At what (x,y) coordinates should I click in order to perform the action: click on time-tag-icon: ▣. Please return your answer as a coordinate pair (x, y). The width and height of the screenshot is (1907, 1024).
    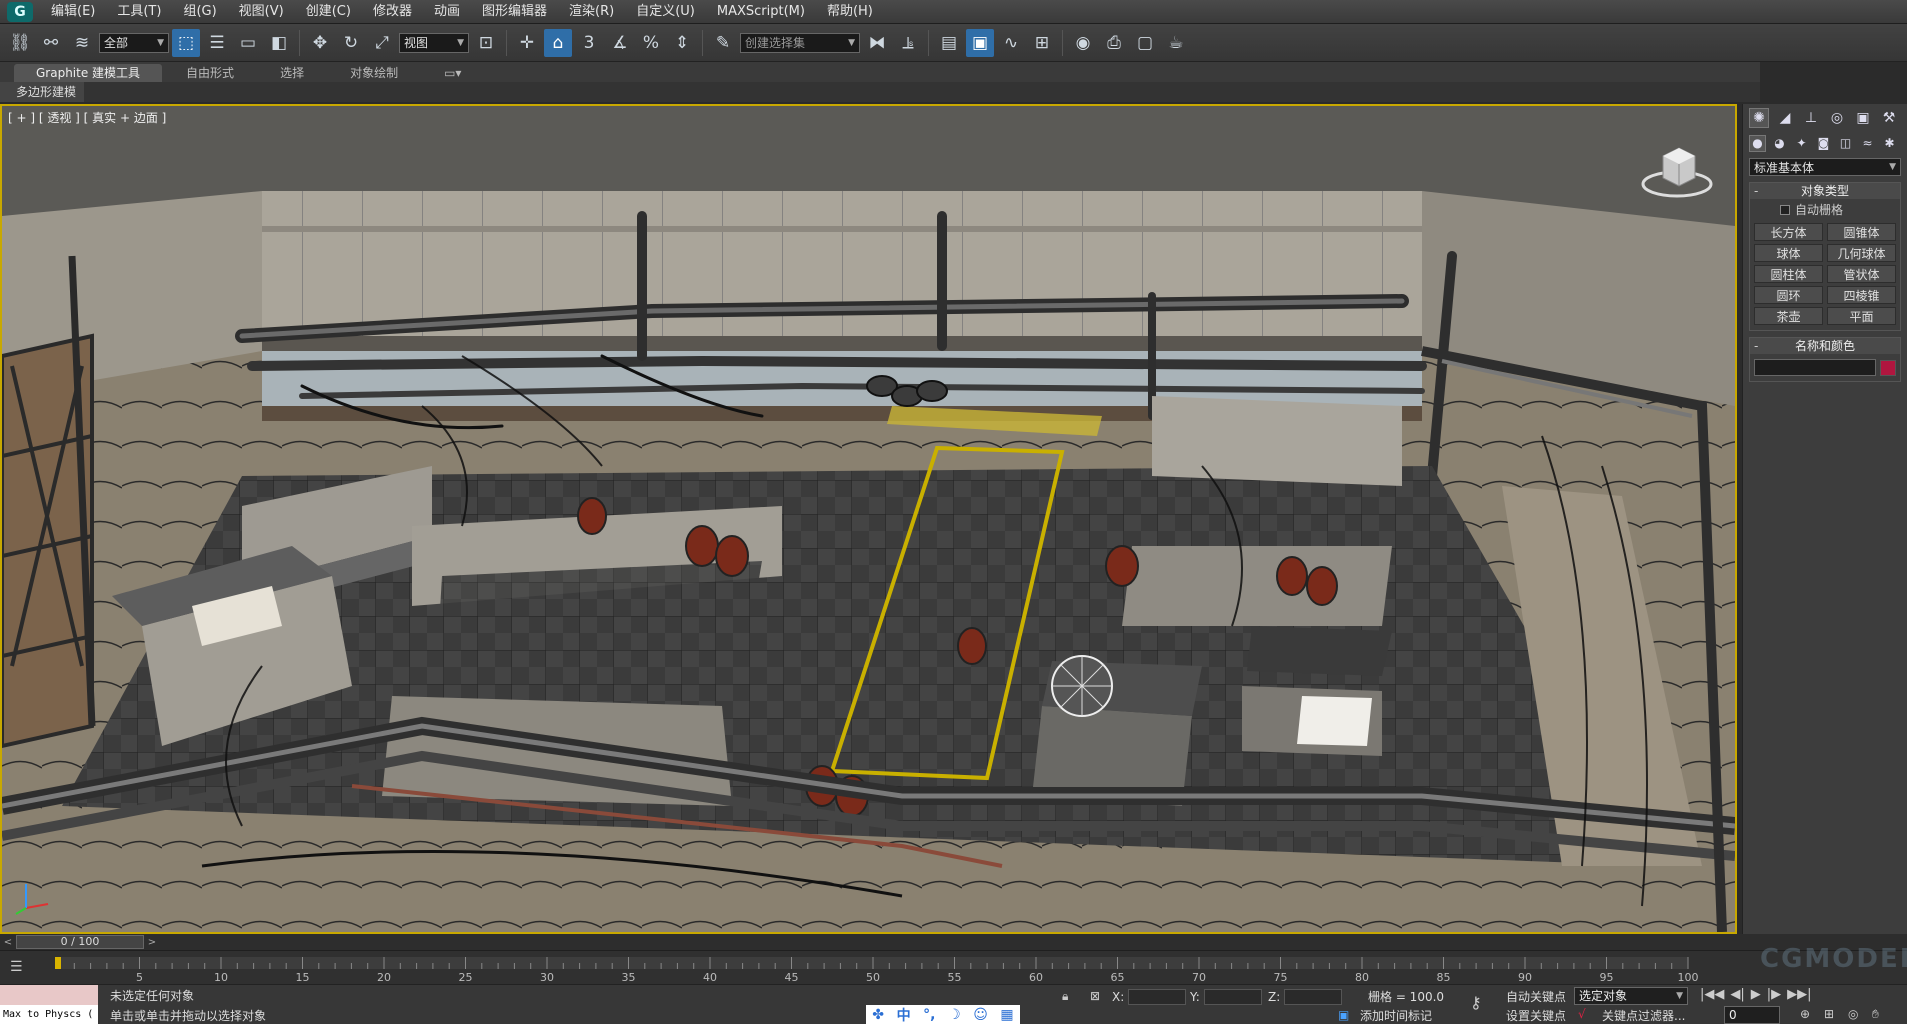
    Looking at the image, I should click on (1343, 1015).